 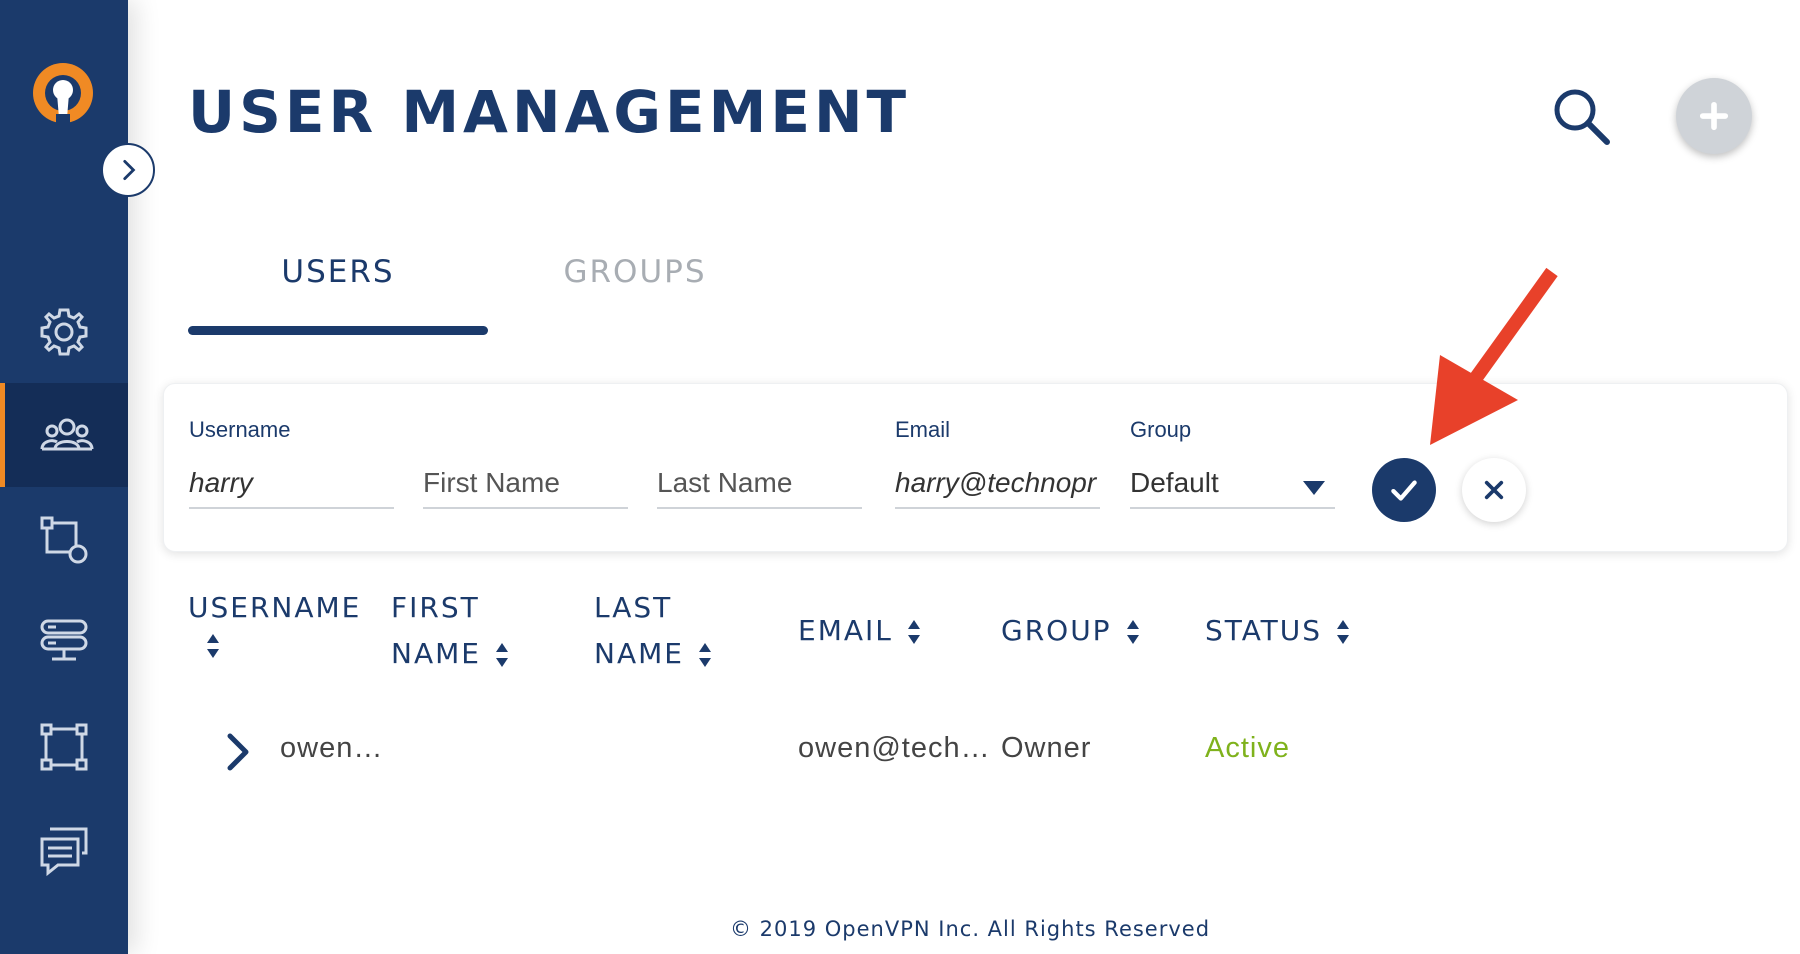 I want to click on sidebar-item-network, so click(x=64, y=747).